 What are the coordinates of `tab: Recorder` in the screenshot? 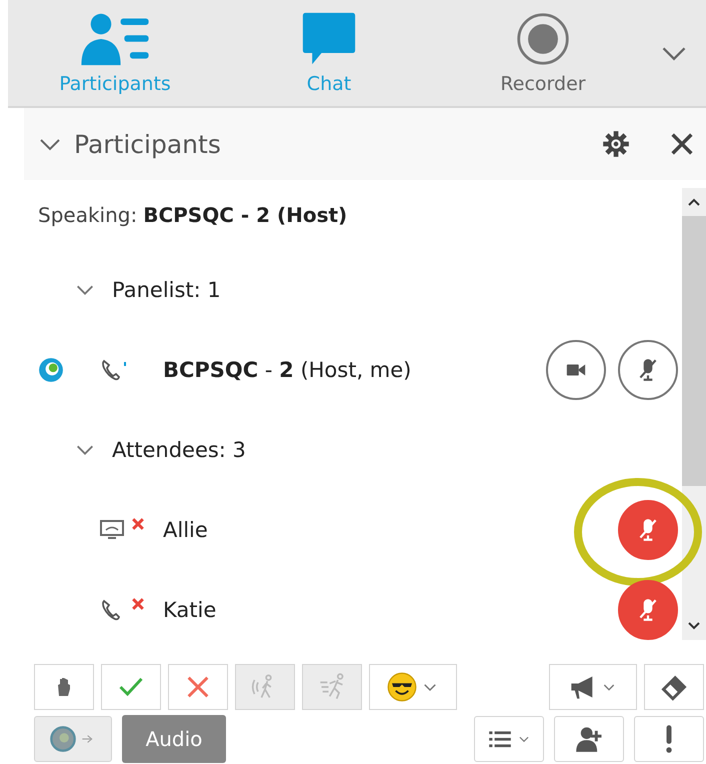 It's located at (543, 53).